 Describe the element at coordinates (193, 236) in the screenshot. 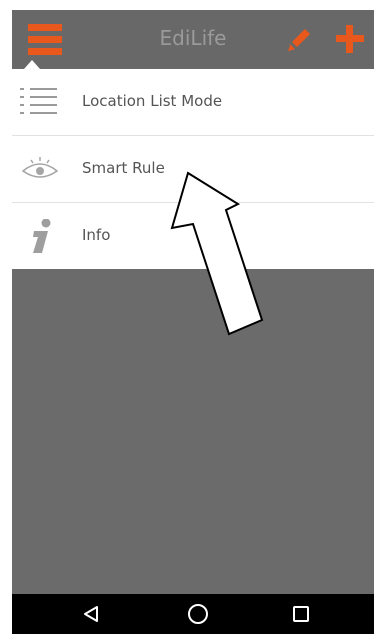

I see `menu-item-info: Info` at that location.